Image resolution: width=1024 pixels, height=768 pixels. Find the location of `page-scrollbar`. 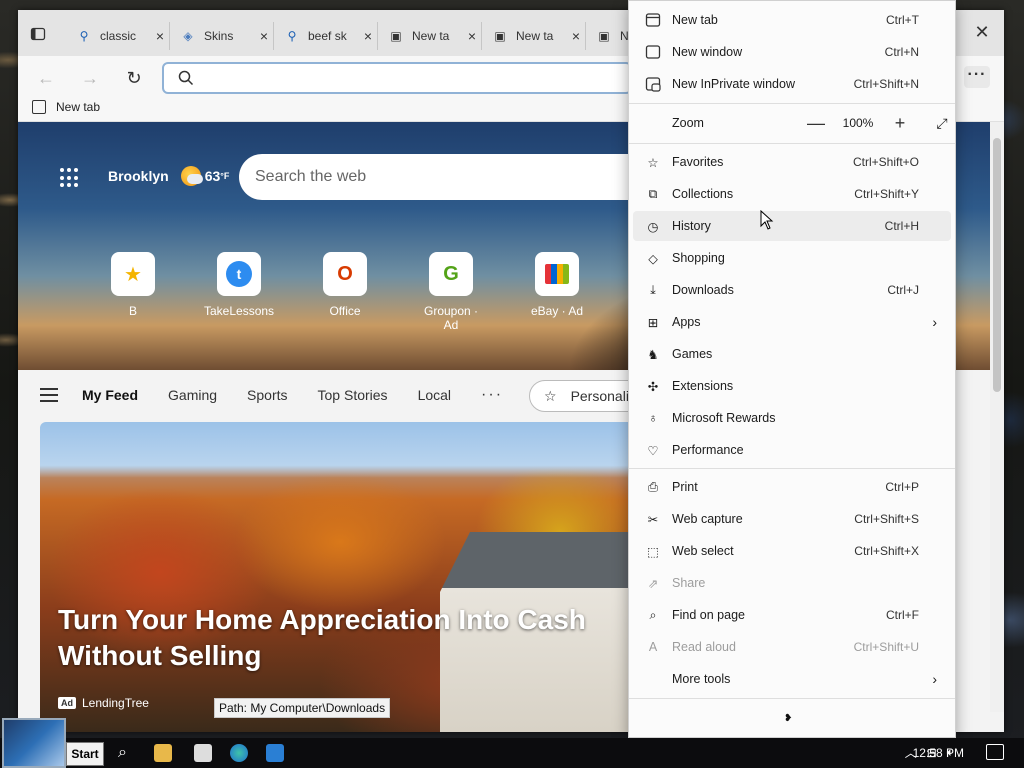

page-scrollbar is located at coordinates (997, 417).